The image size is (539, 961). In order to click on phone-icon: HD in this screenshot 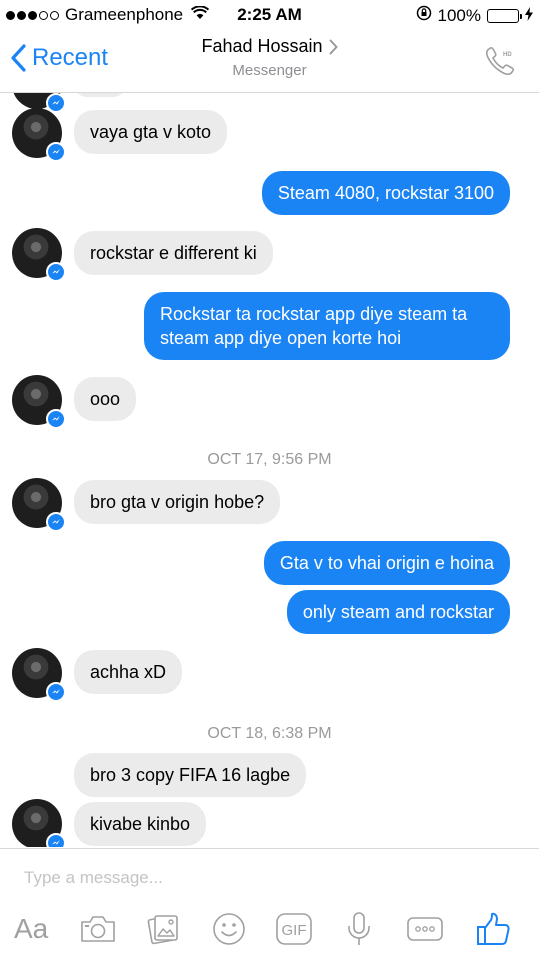, I will do `click(499, 61)`.